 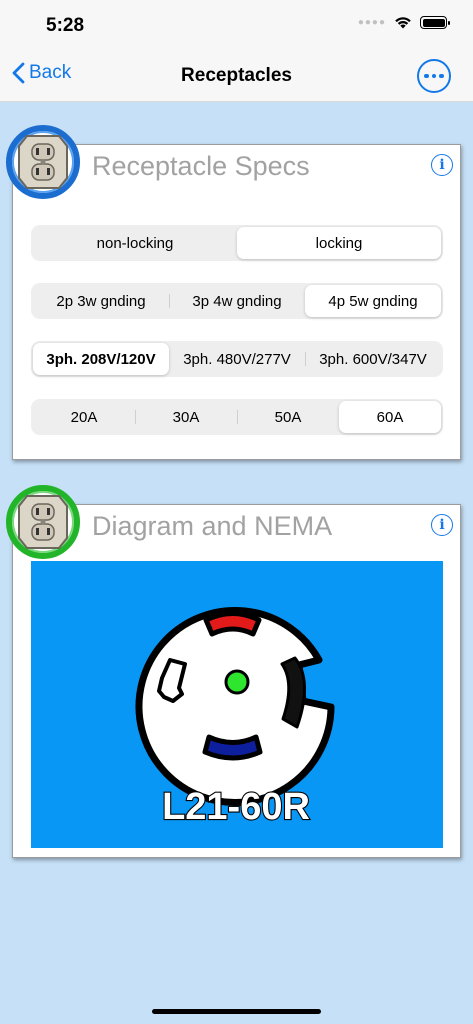 What do you see at coordinates (212, 526) in the screenshot?
I see `card-title-diagram: Diagram and NEMA` at bounding box center [212, 526].